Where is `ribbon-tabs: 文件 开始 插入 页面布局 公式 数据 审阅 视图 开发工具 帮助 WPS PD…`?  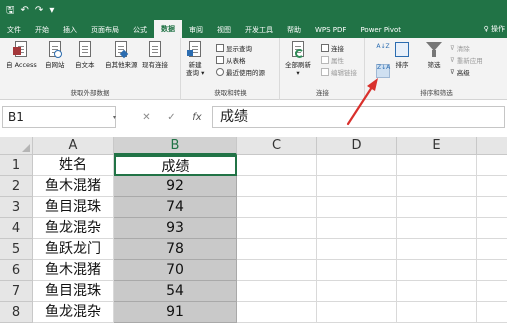 ribbon-tabs: 文件 开始 插入 页面布局 公式 数据 审阅 视图 开发工具 帮助 WPS PD… is located at coordinates (253, 29).